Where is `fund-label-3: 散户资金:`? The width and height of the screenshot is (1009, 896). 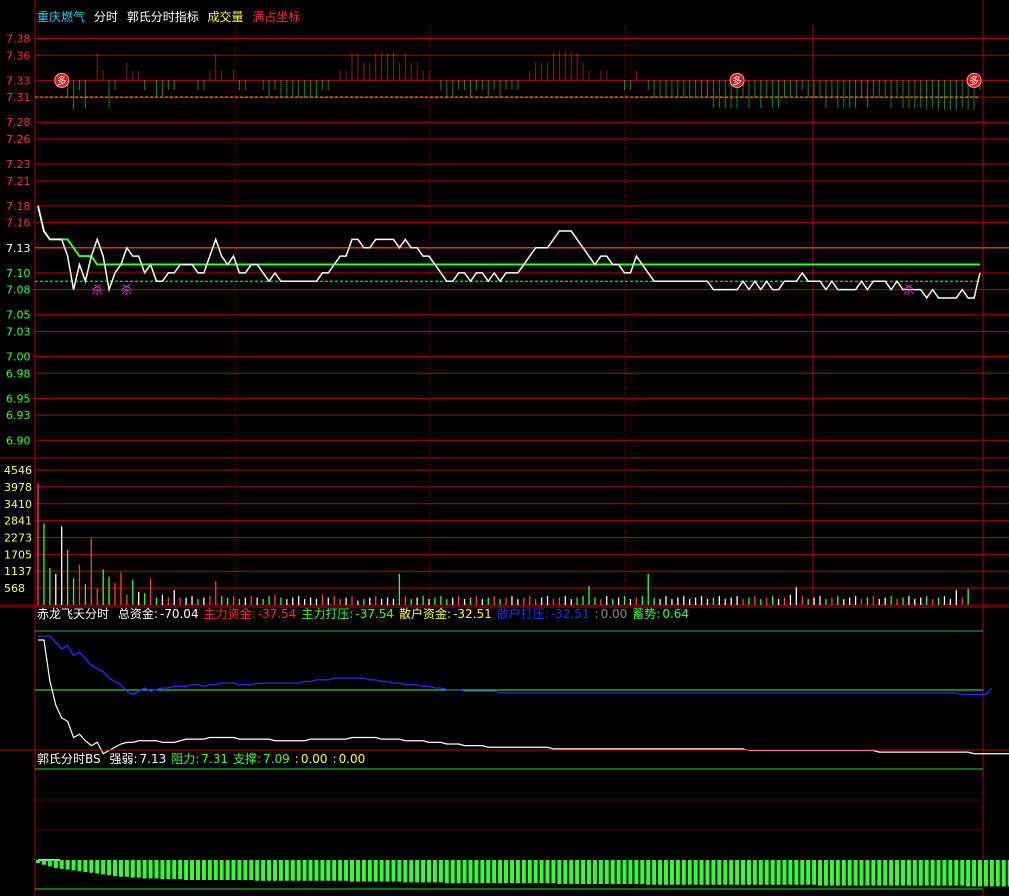
fund-label-3: 散户资金: is located at coordinates (425, 614).